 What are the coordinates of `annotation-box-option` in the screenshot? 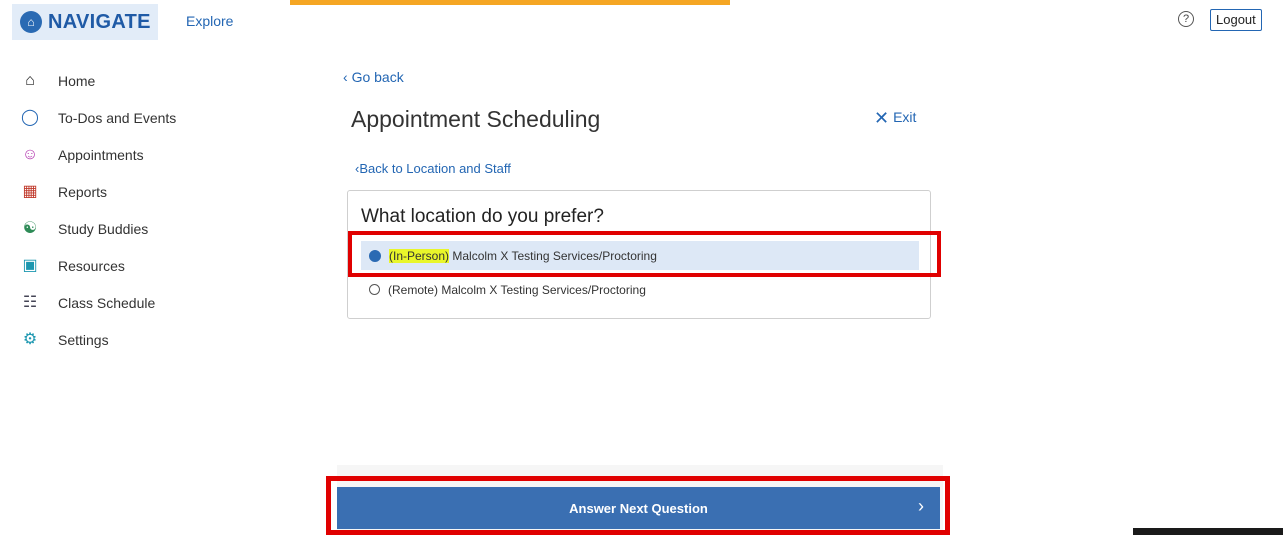 It's located at (644, 254).